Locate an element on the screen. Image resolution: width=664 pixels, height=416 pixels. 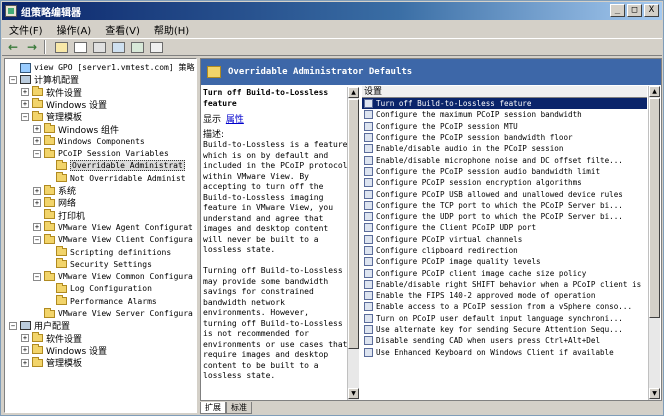
menu-file: 文件(F) is located at coordinates (26, 29).